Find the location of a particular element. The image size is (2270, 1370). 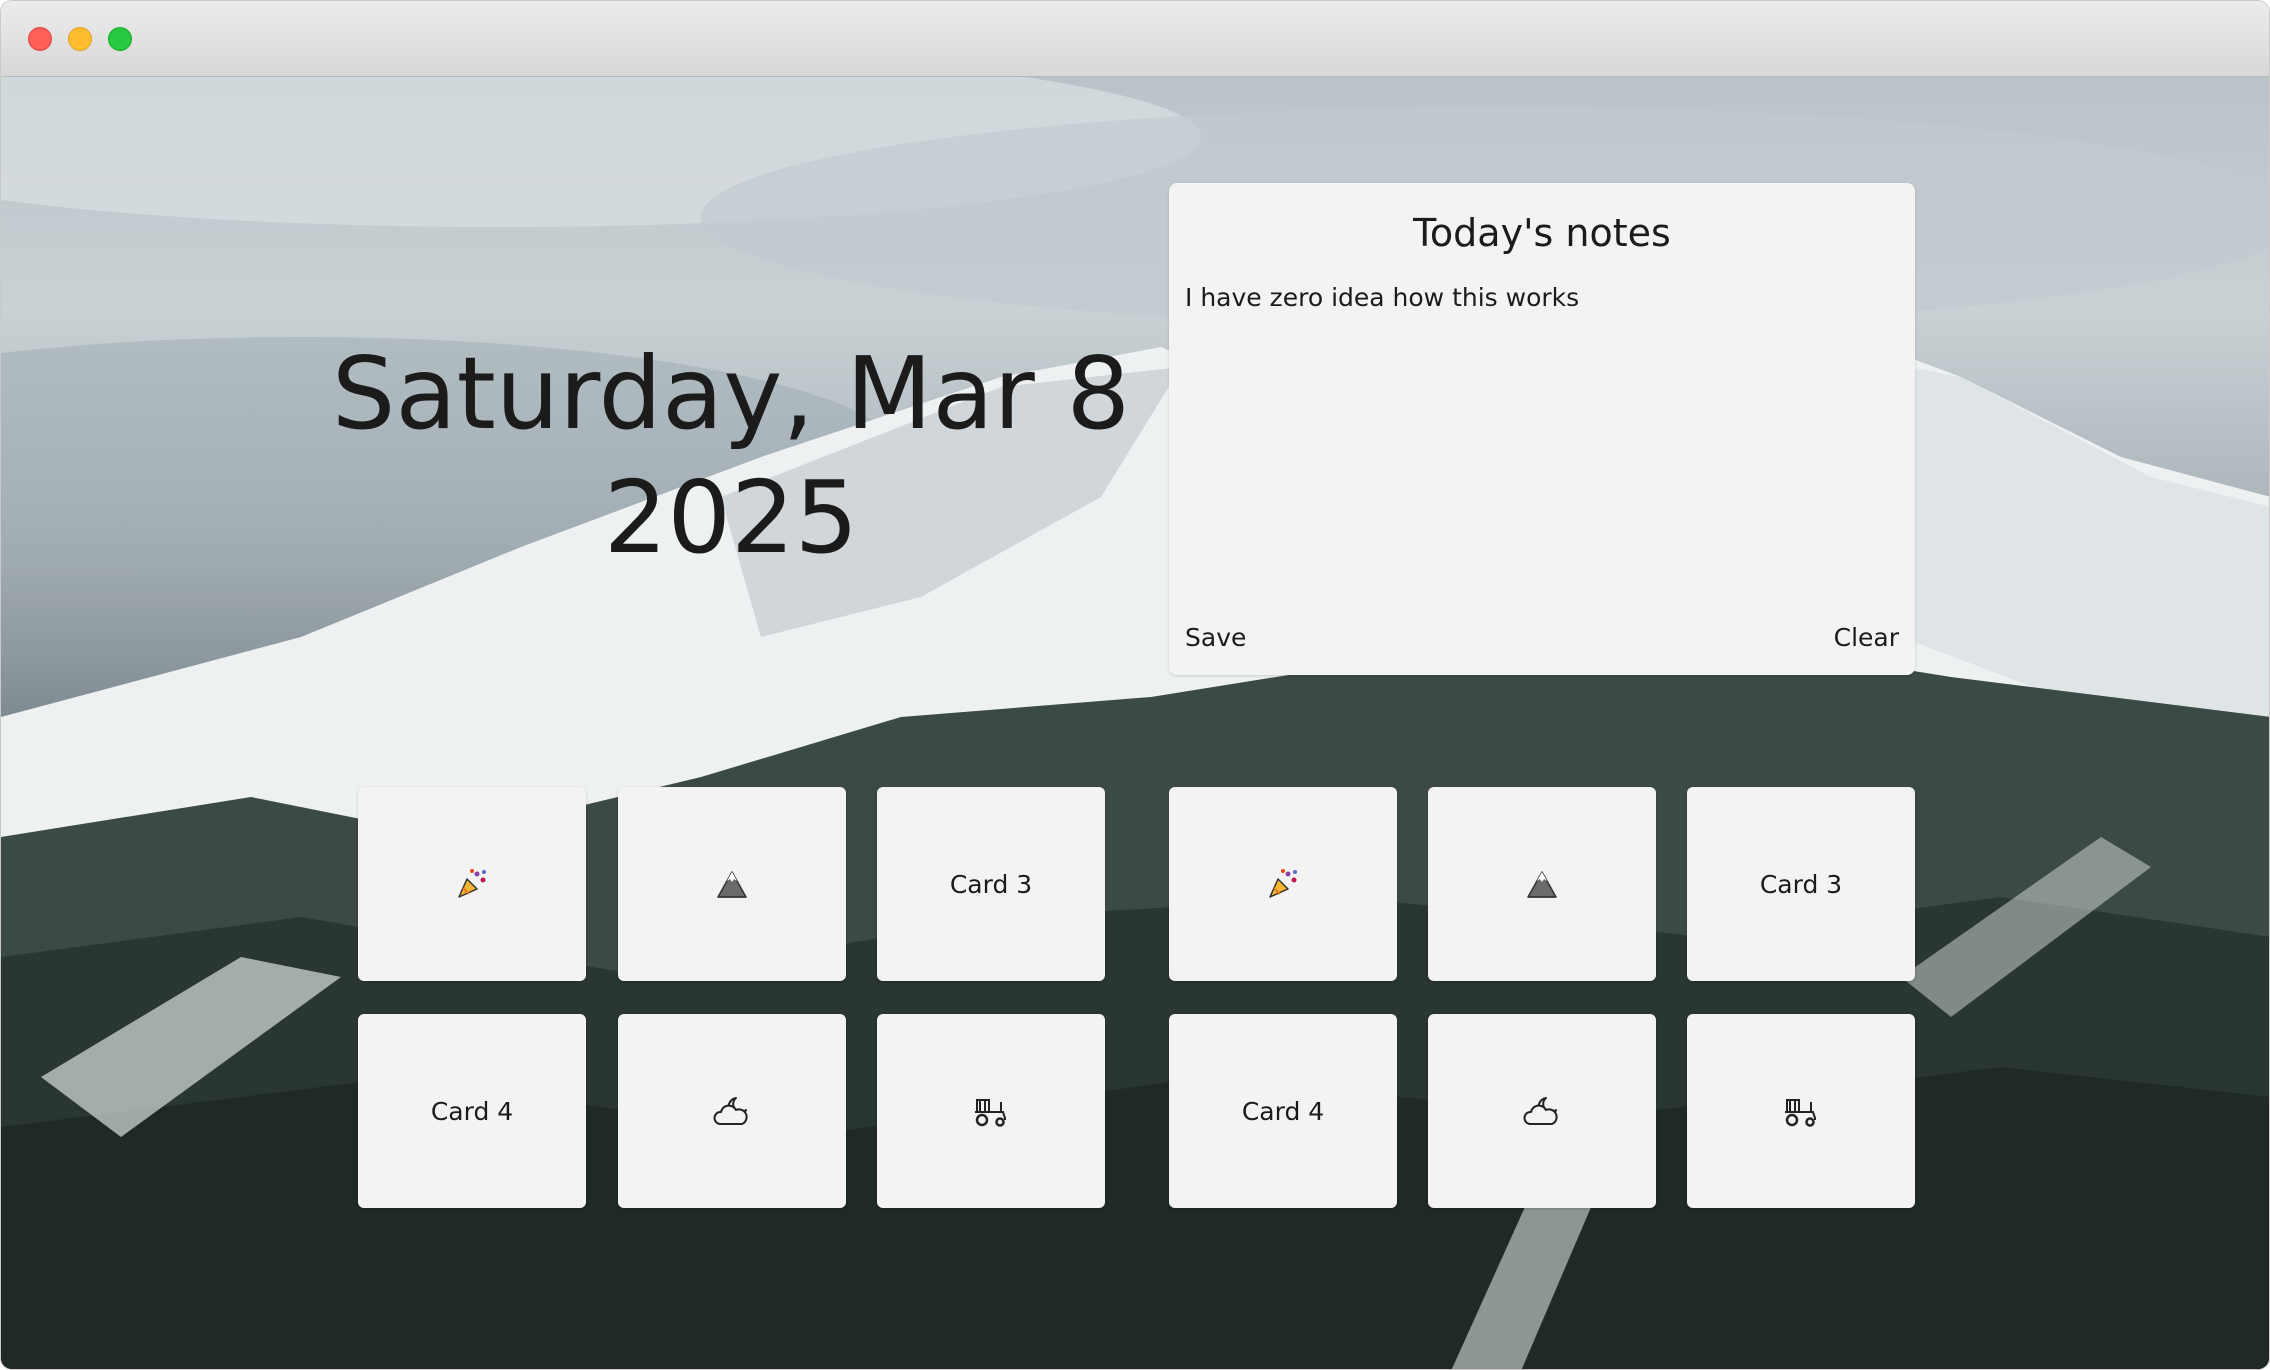

date-line-day: Saturday, Mar 8 is located at coordinates (731, 393).